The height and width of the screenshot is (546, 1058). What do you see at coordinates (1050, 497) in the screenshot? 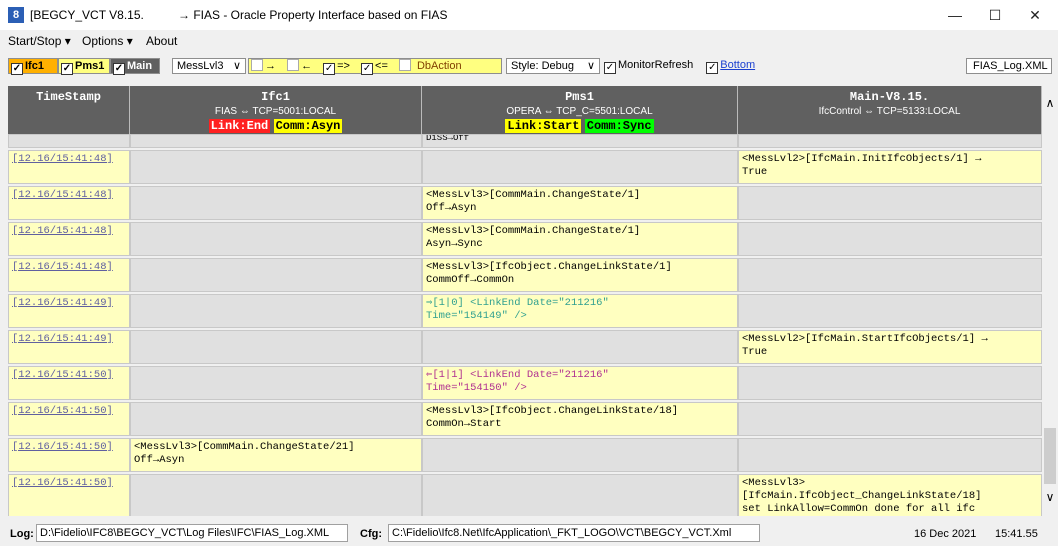
I see `scroll-down-icon: ∨` at bounding box center [1050, 497].